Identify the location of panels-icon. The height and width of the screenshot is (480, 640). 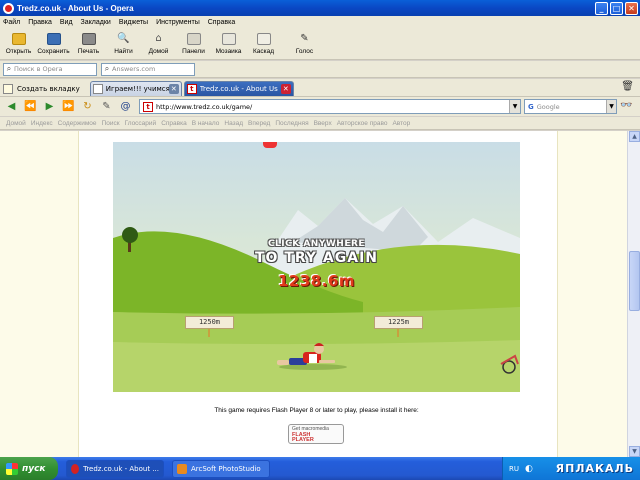
(193, 38).